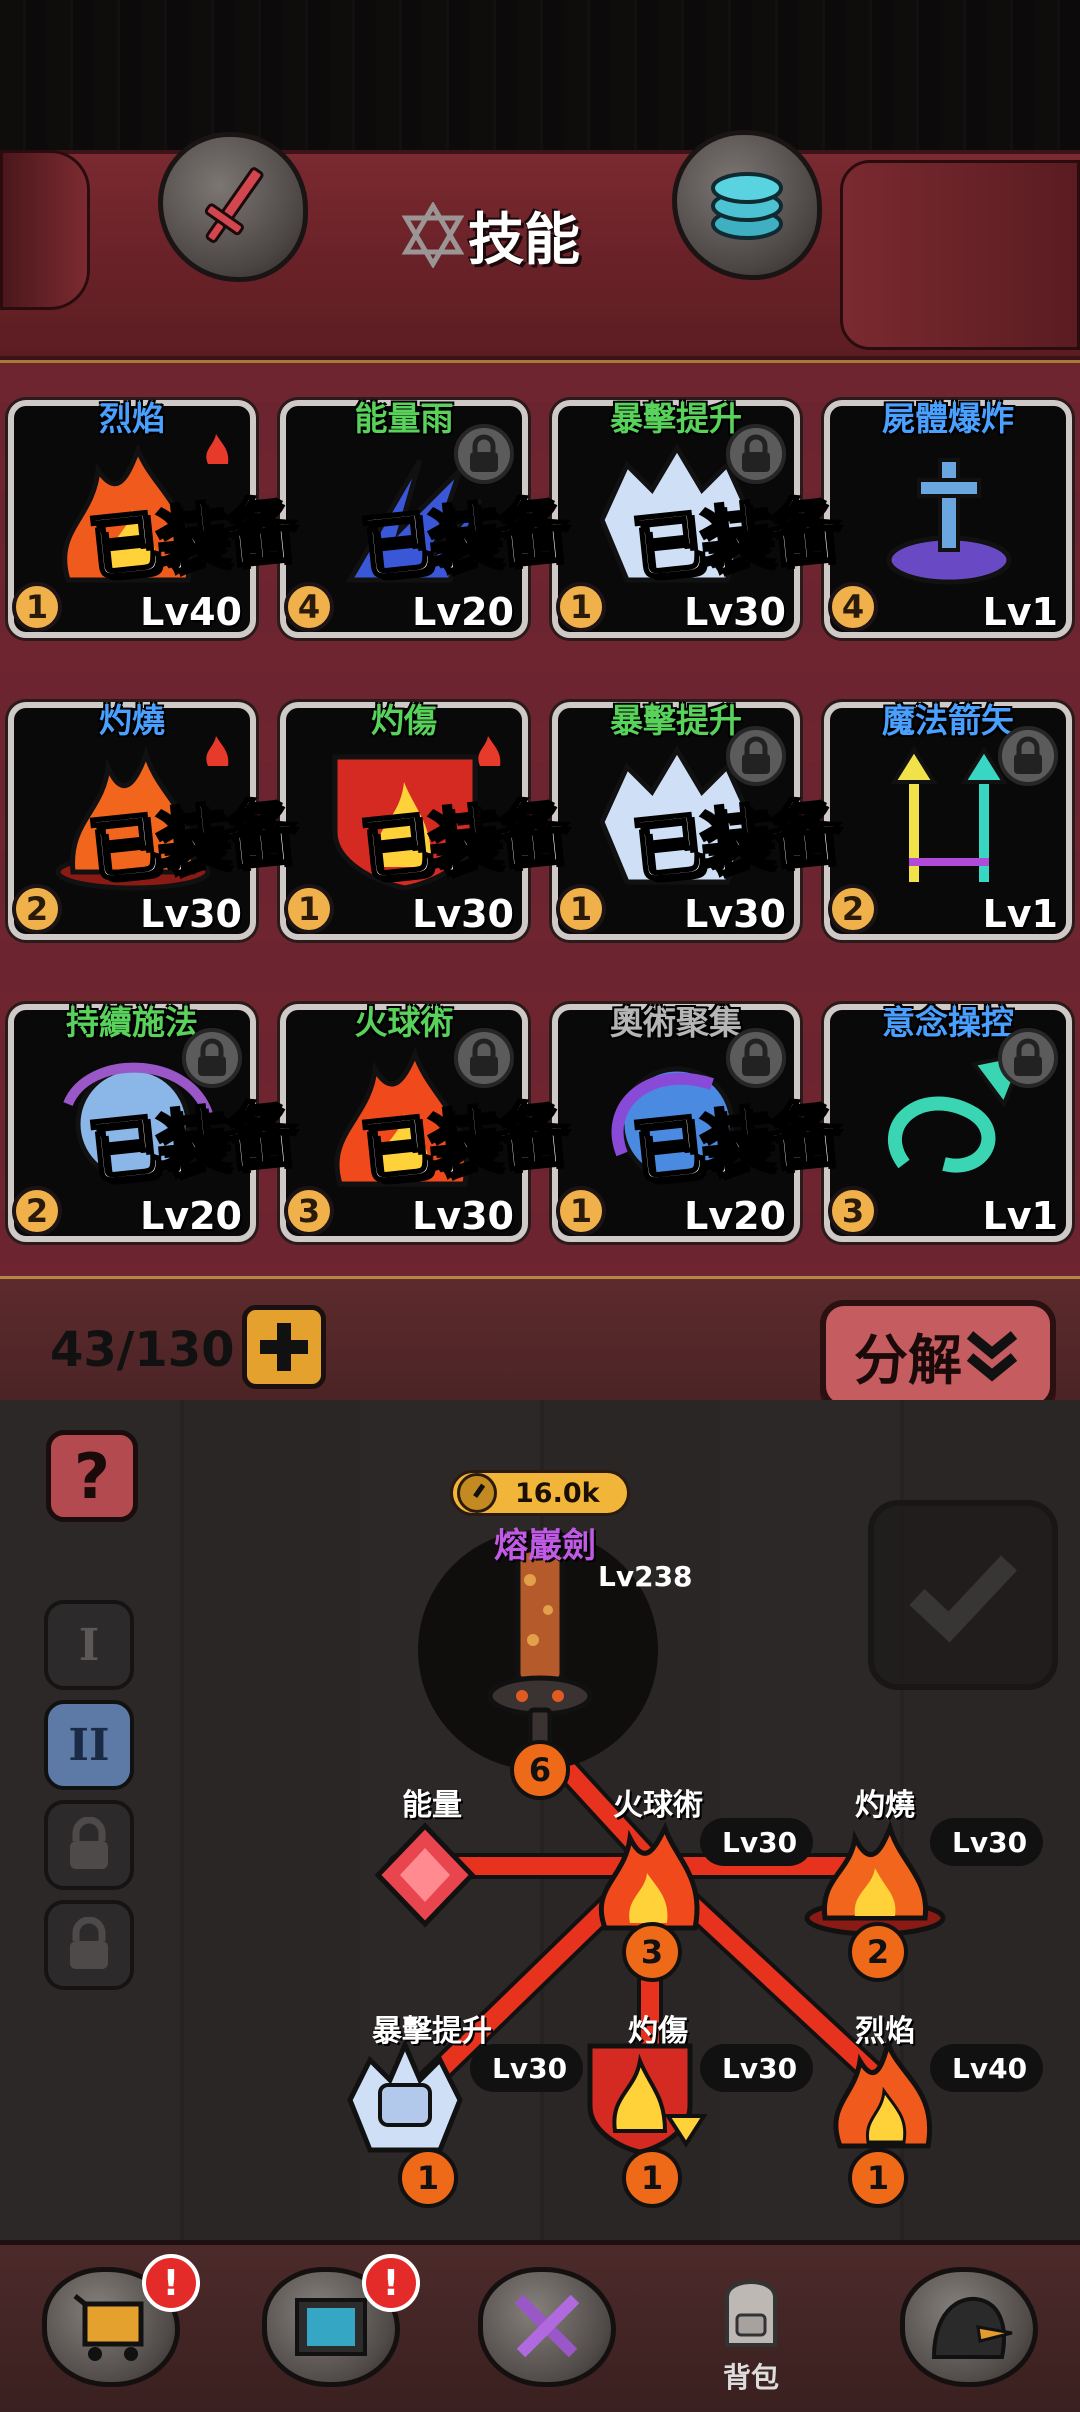 Image resolution: width=1080 pixels, height=2412 pixels. Describe the element at coordinates (527, 2068) in the screenshot. I see `node-level-crit: Lv30` at that location.